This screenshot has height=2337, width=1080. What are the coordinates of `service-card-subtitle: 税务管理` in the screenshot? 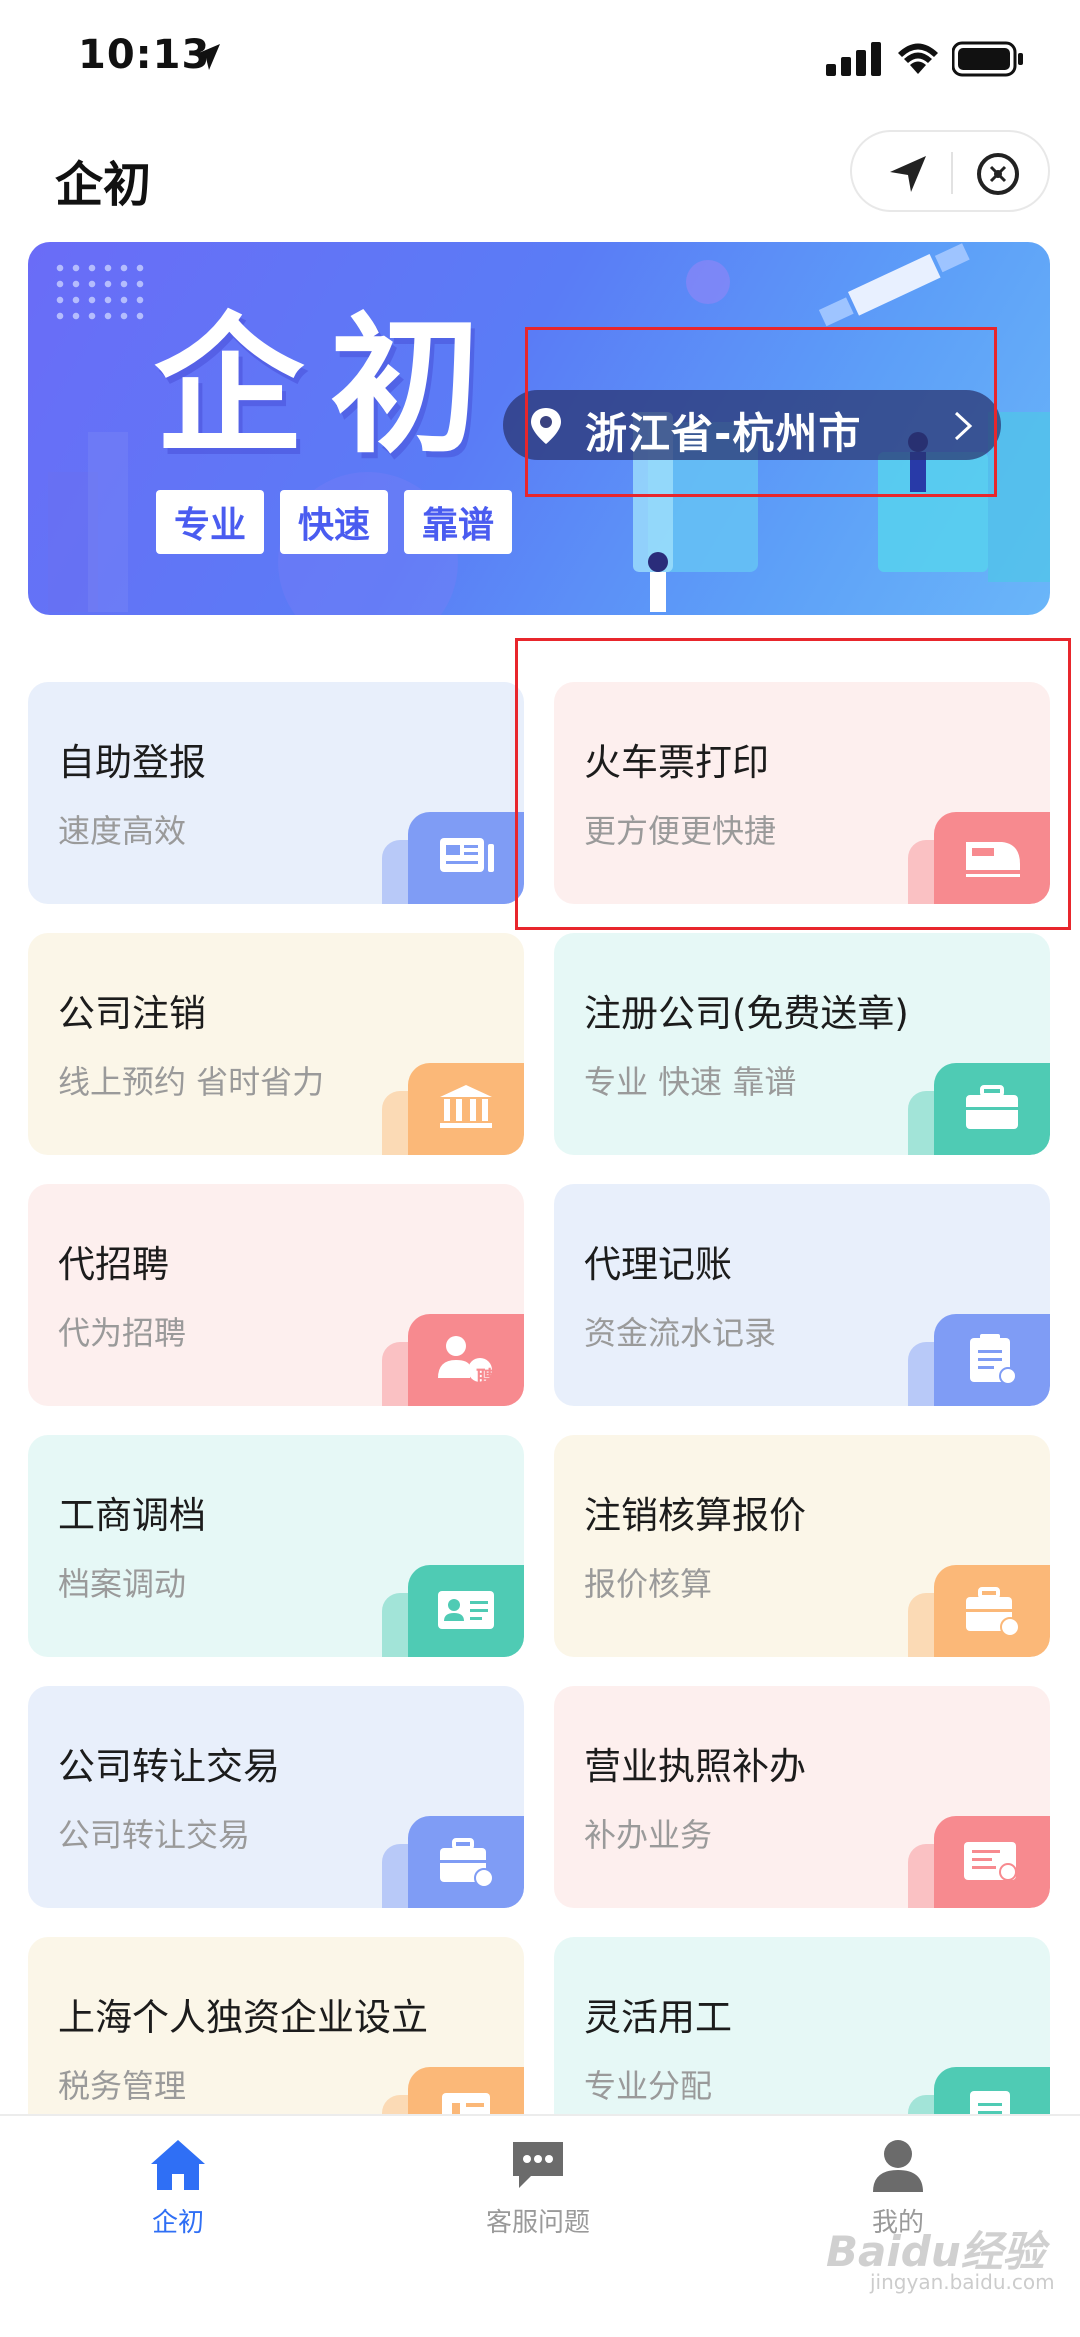 It's located at (122, 2086).